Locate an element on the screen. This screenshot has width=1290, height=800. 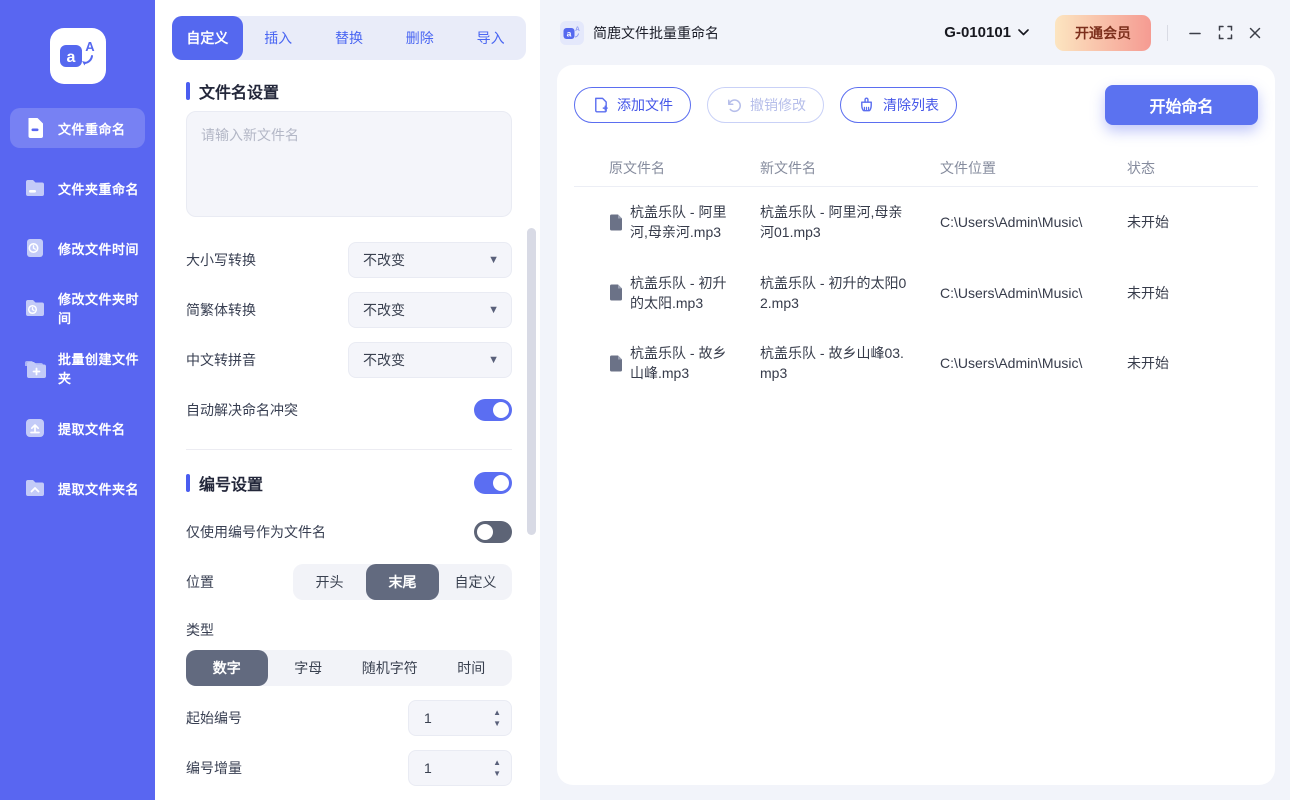
type-label: 类型 is located at coordinates (200, 630).